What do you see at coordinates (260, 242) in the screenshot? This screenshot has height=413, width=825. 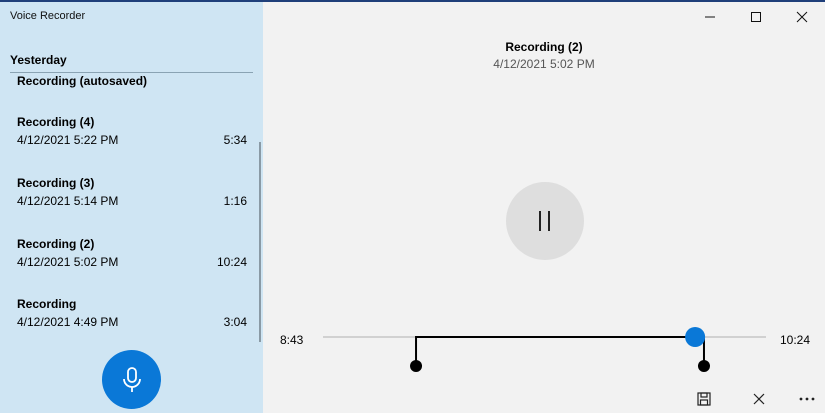 I see `sidebar-scrollbar` at bounding box center [260, 242].